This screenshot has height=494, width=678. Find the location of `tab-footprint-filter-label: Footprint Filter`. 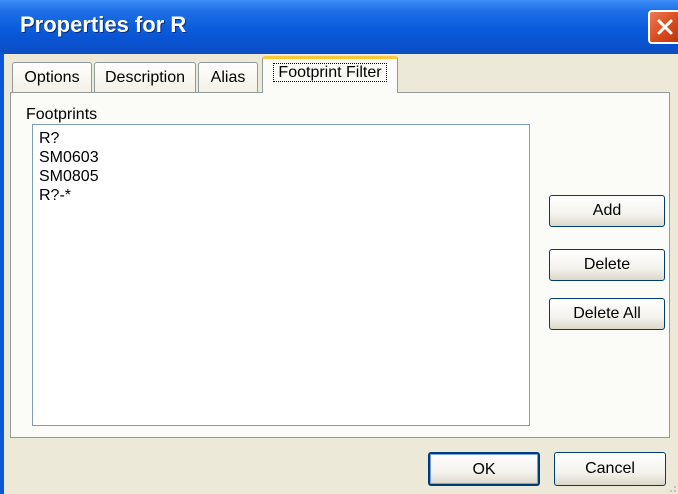

tab-footprint-filter-label: Footprint Filter is located at coordinates (330, 72).